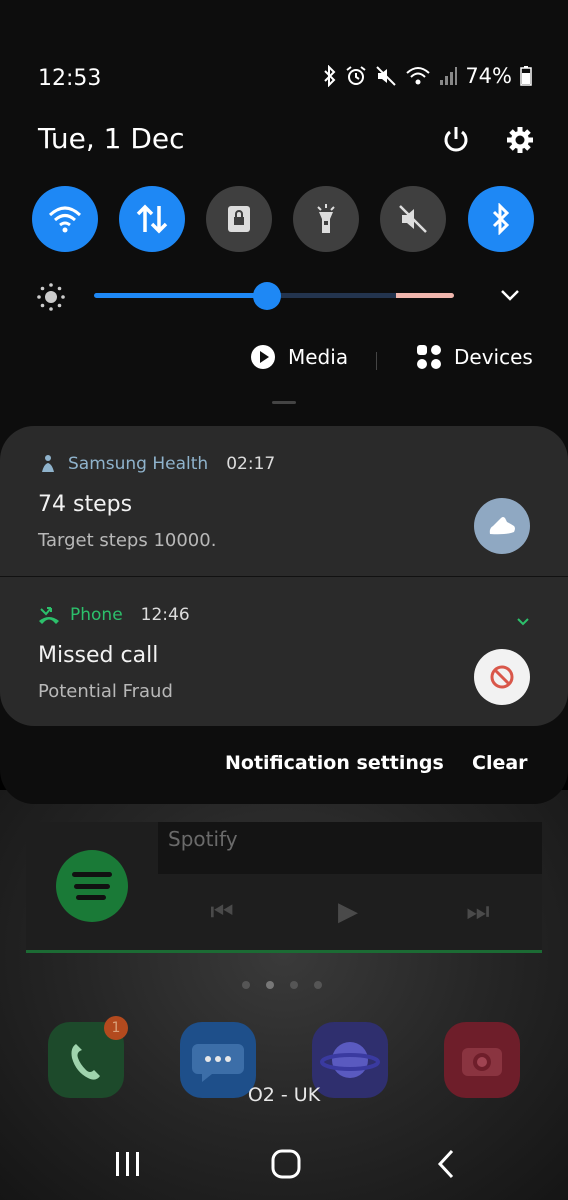 Image resolution: width=568 pixels, height=1200 pixels. I want to click on flashlight-icon, so click(326, 218).